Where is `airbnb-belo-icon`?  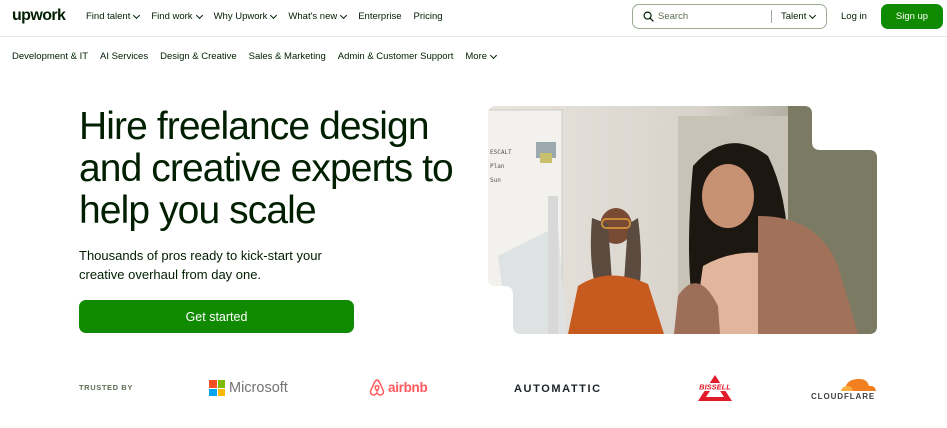
airbnb-belo-icon is located at coordinates (377, 387).